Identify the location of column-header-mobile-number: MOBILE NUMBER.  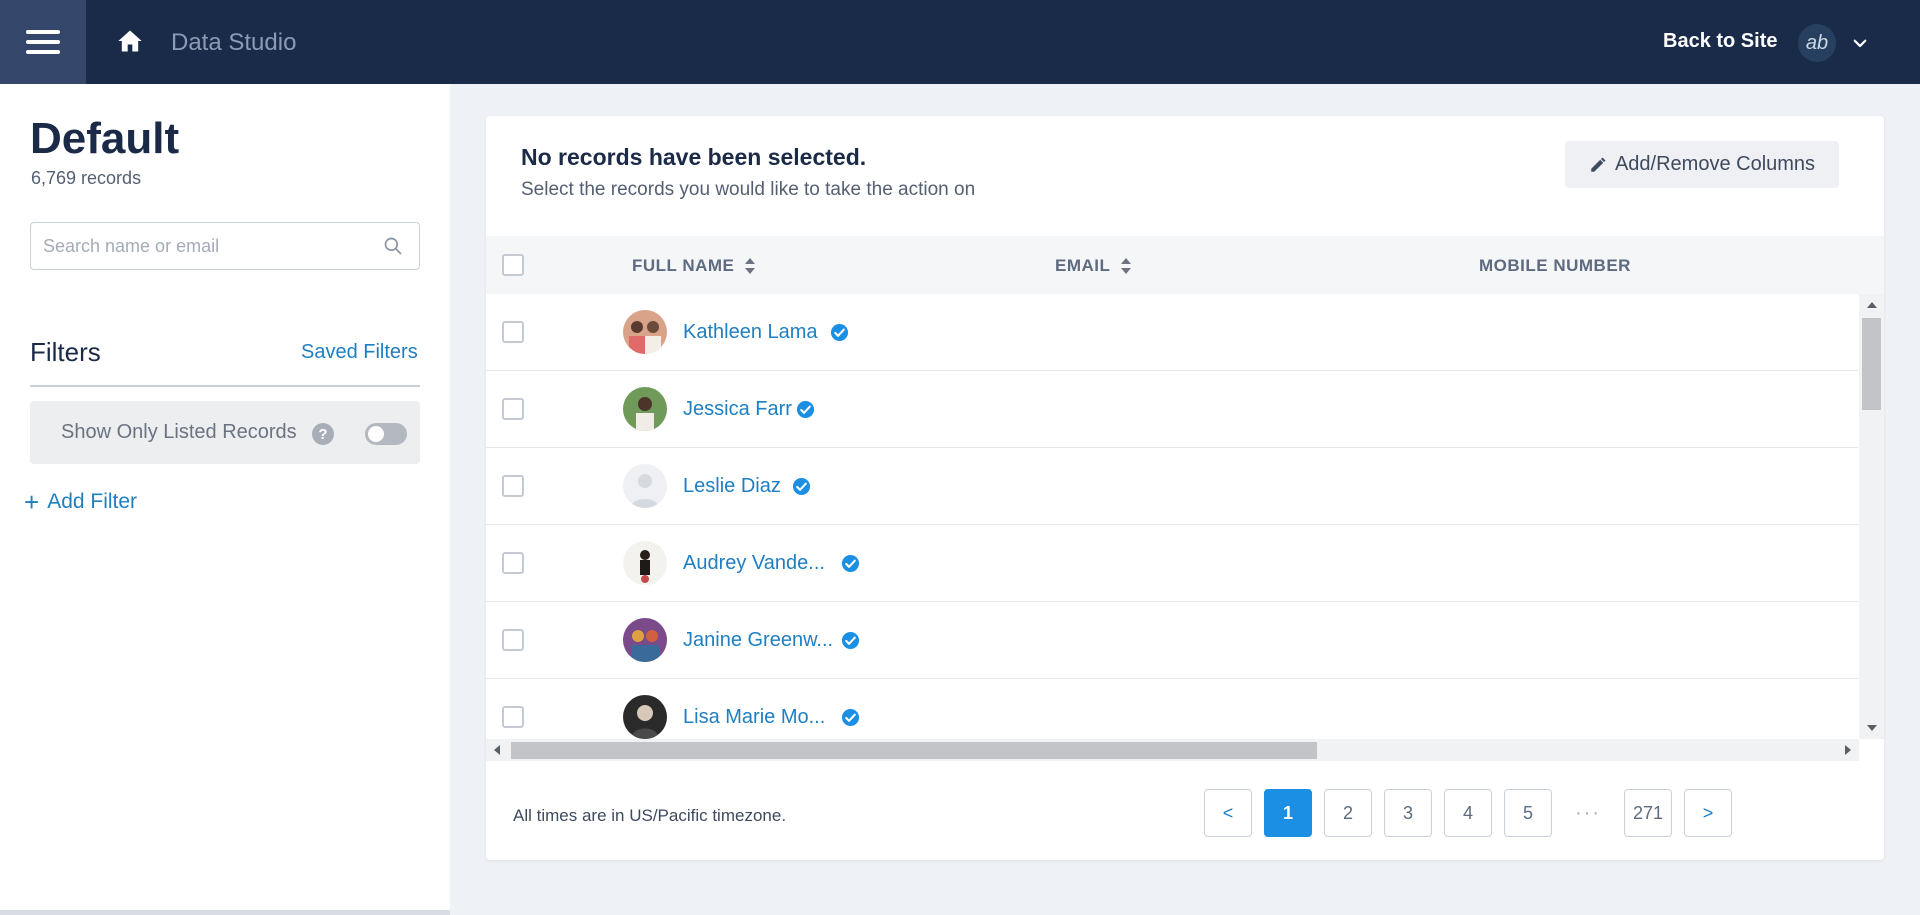
(1555, 266).